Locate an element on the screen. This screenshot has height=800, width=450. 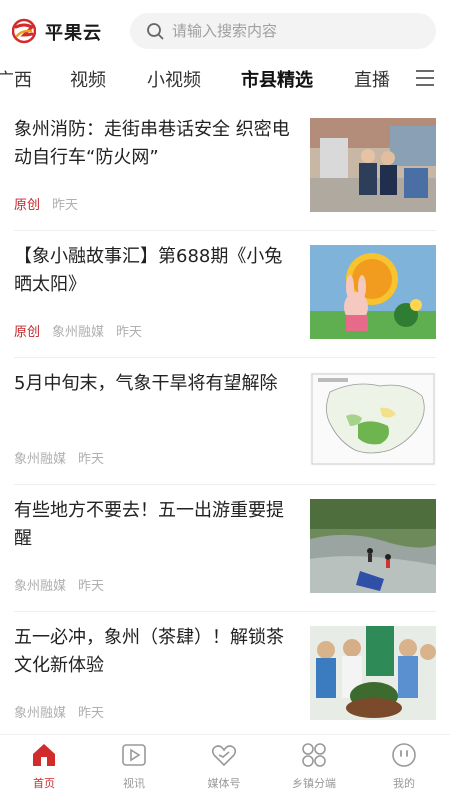
bottom-nav: 首页 视讯 媒体号 乡镇分端 我的 is located at coordinates (225, 767).